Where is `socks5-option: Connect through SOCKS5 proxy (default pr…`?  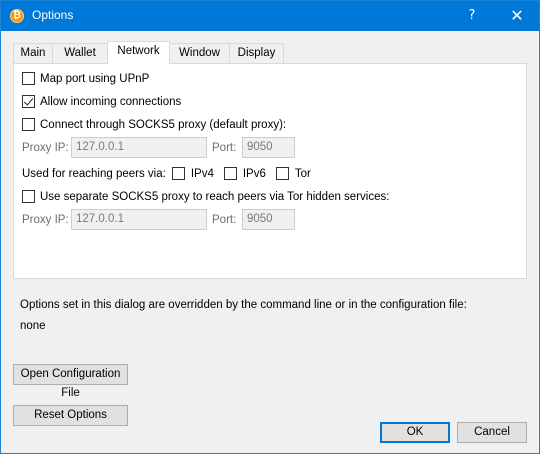 socks5-option: Connect through SOCKS5 proxy (default pr… is located at coordinates (154, 124).